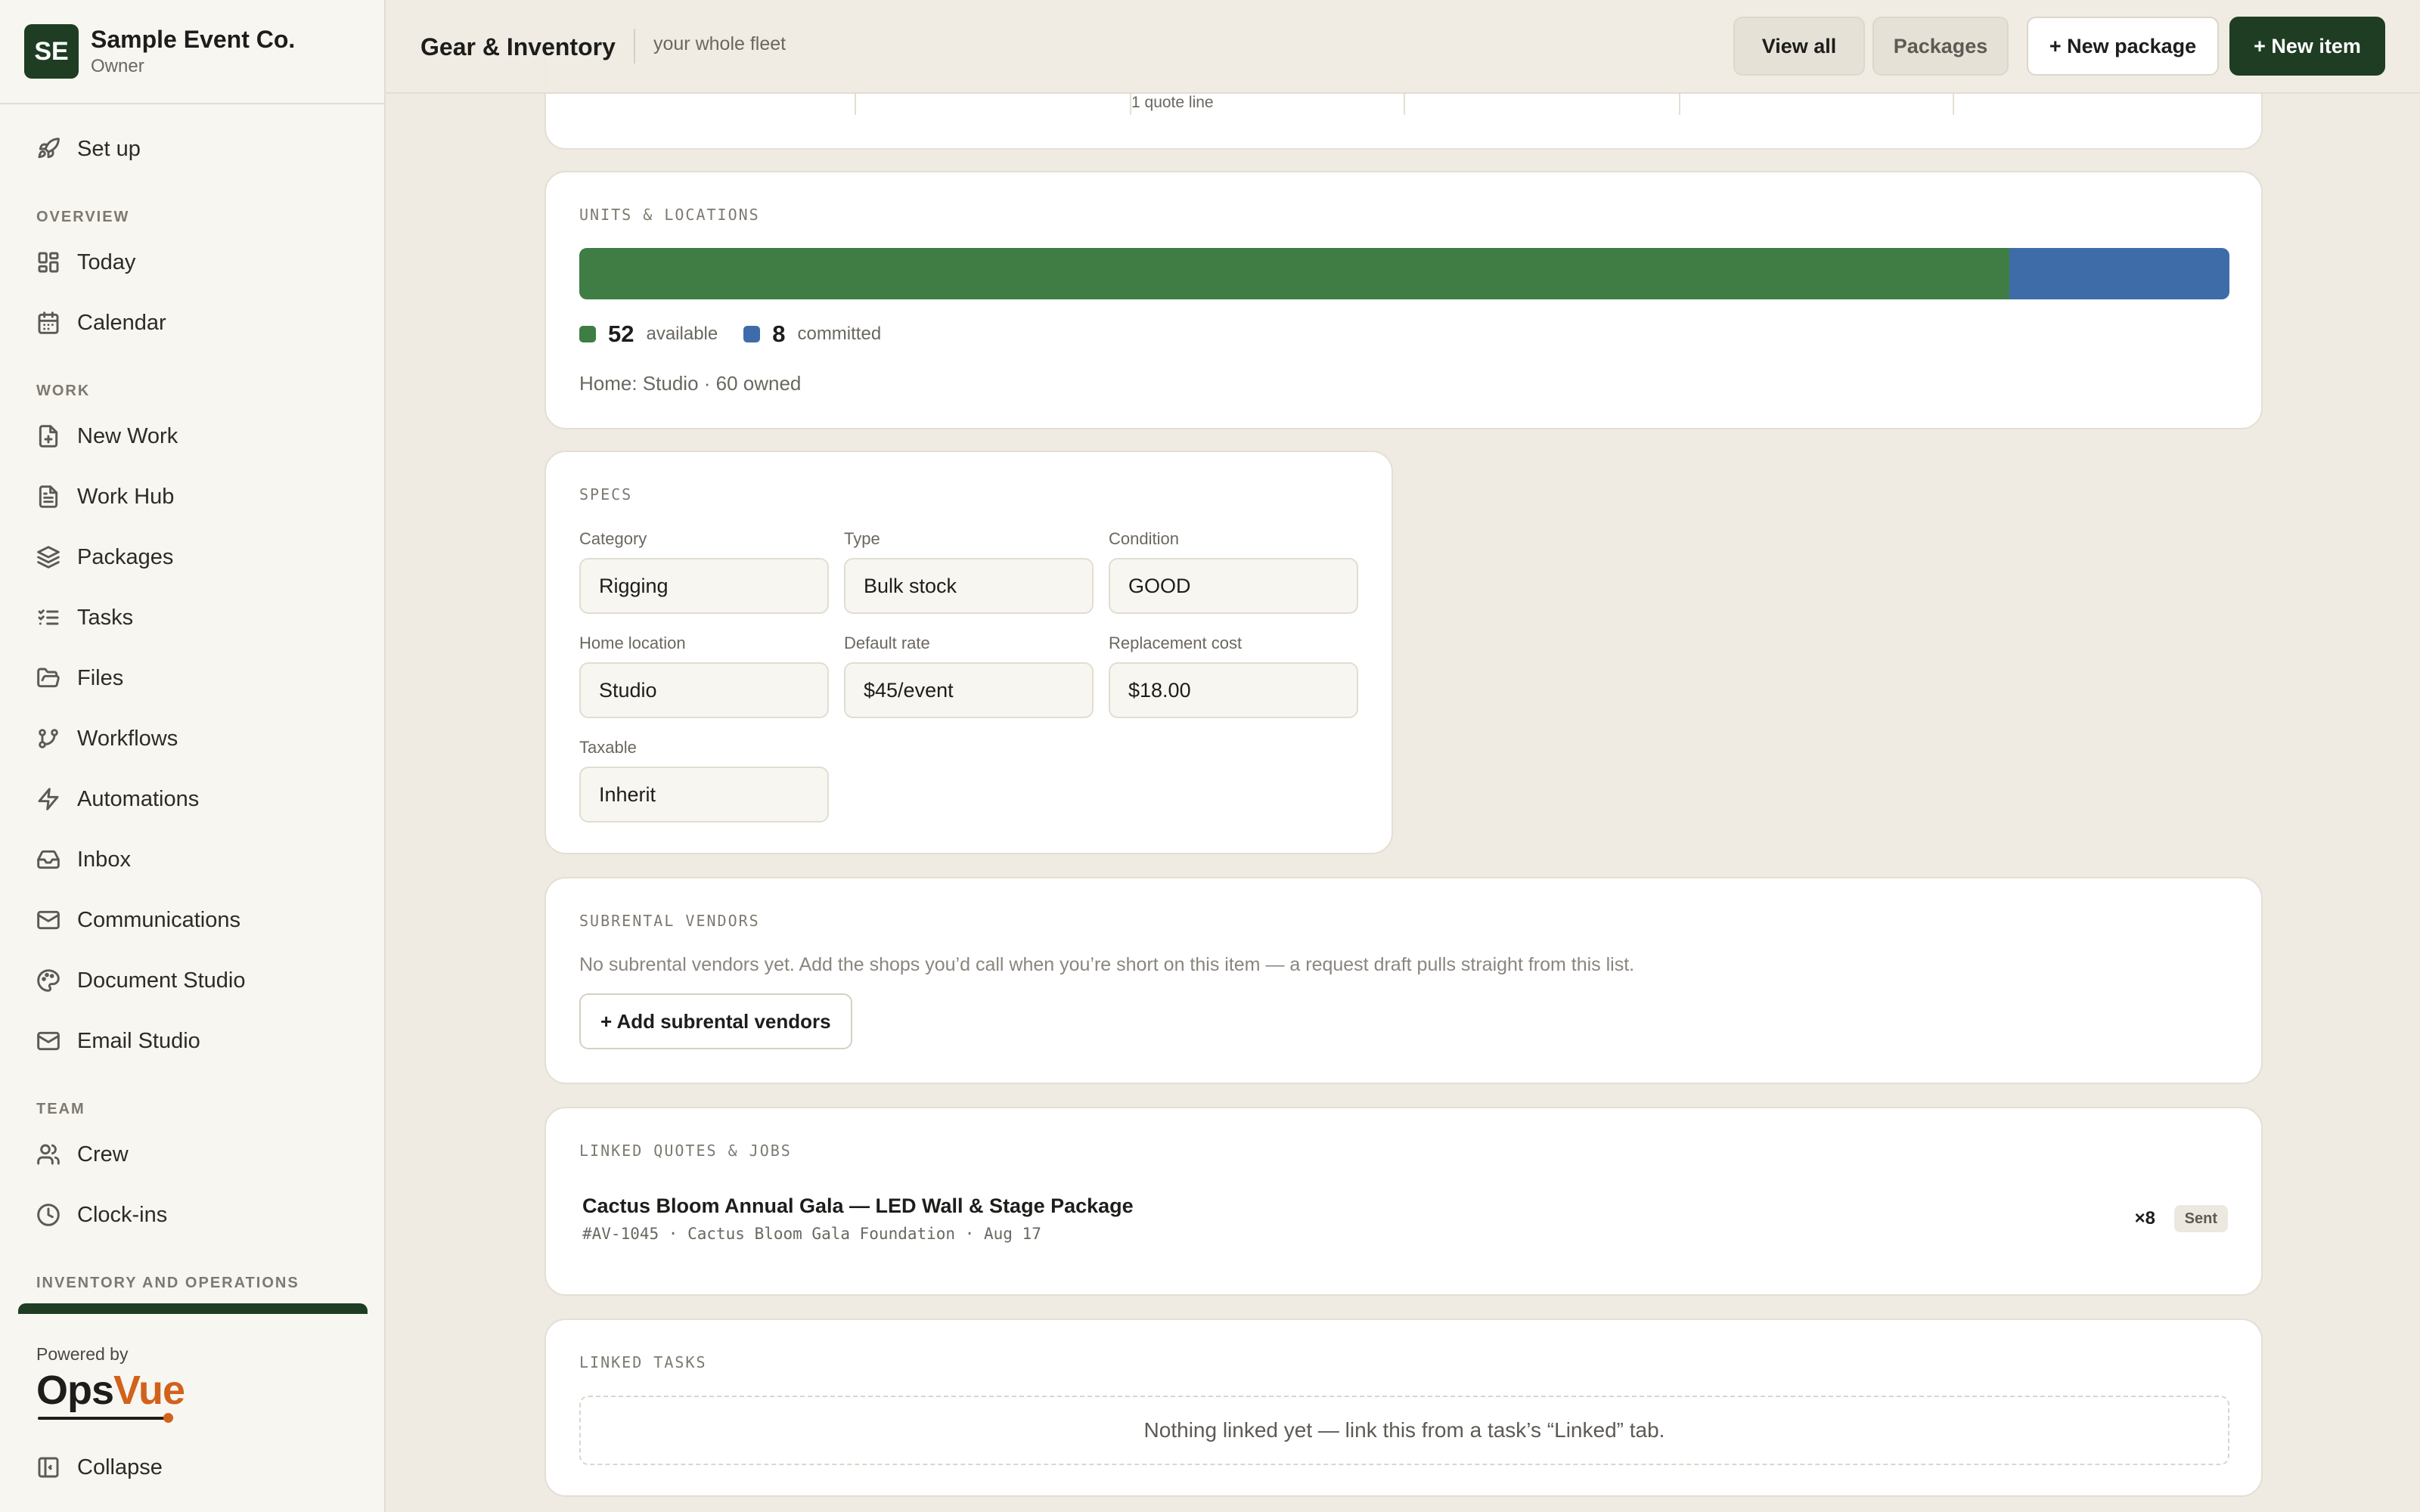 The width and height of the screenshot is (2420, 1512). I want to click on field-taxable: Taxable Inherit, so click(704, 780).